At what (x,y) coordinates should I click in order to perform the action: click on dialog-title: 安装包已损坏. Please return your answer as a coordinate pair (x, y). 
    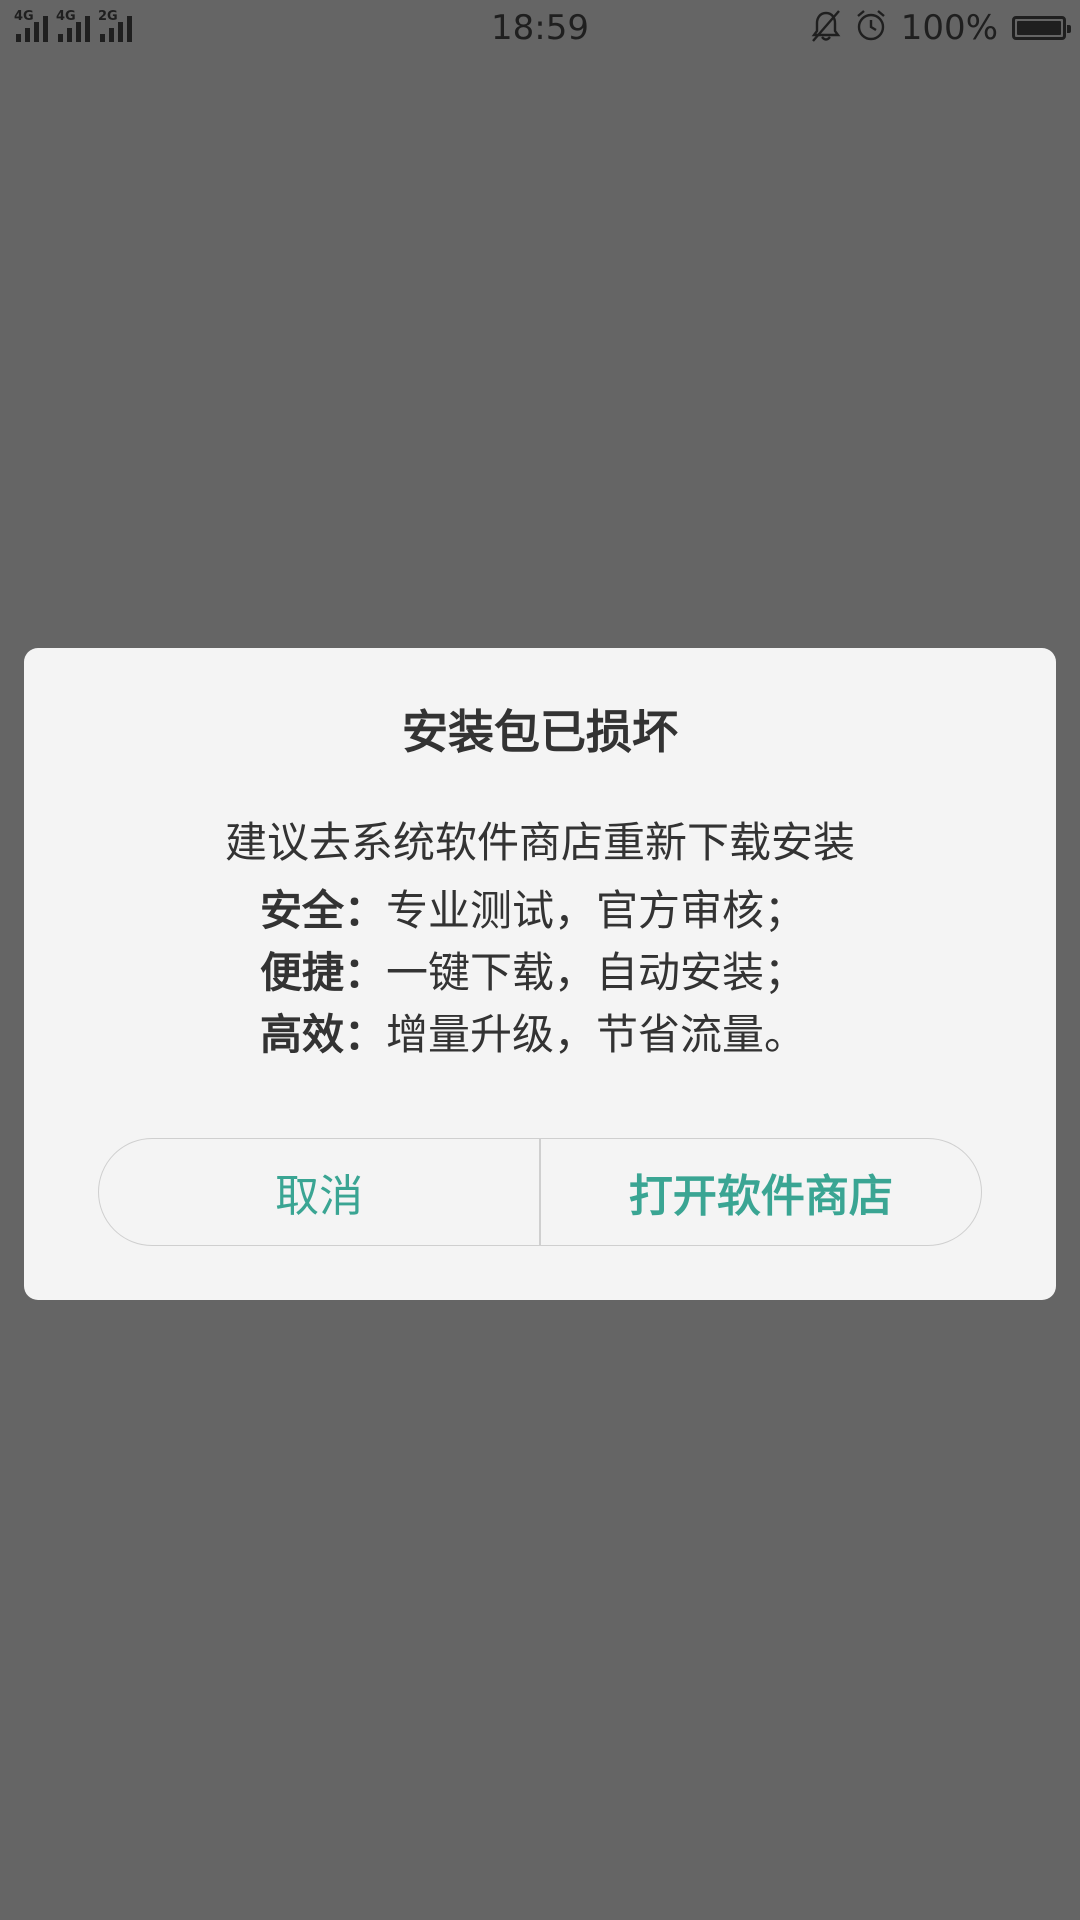
    Looking at the image, I should click on (540, 732).